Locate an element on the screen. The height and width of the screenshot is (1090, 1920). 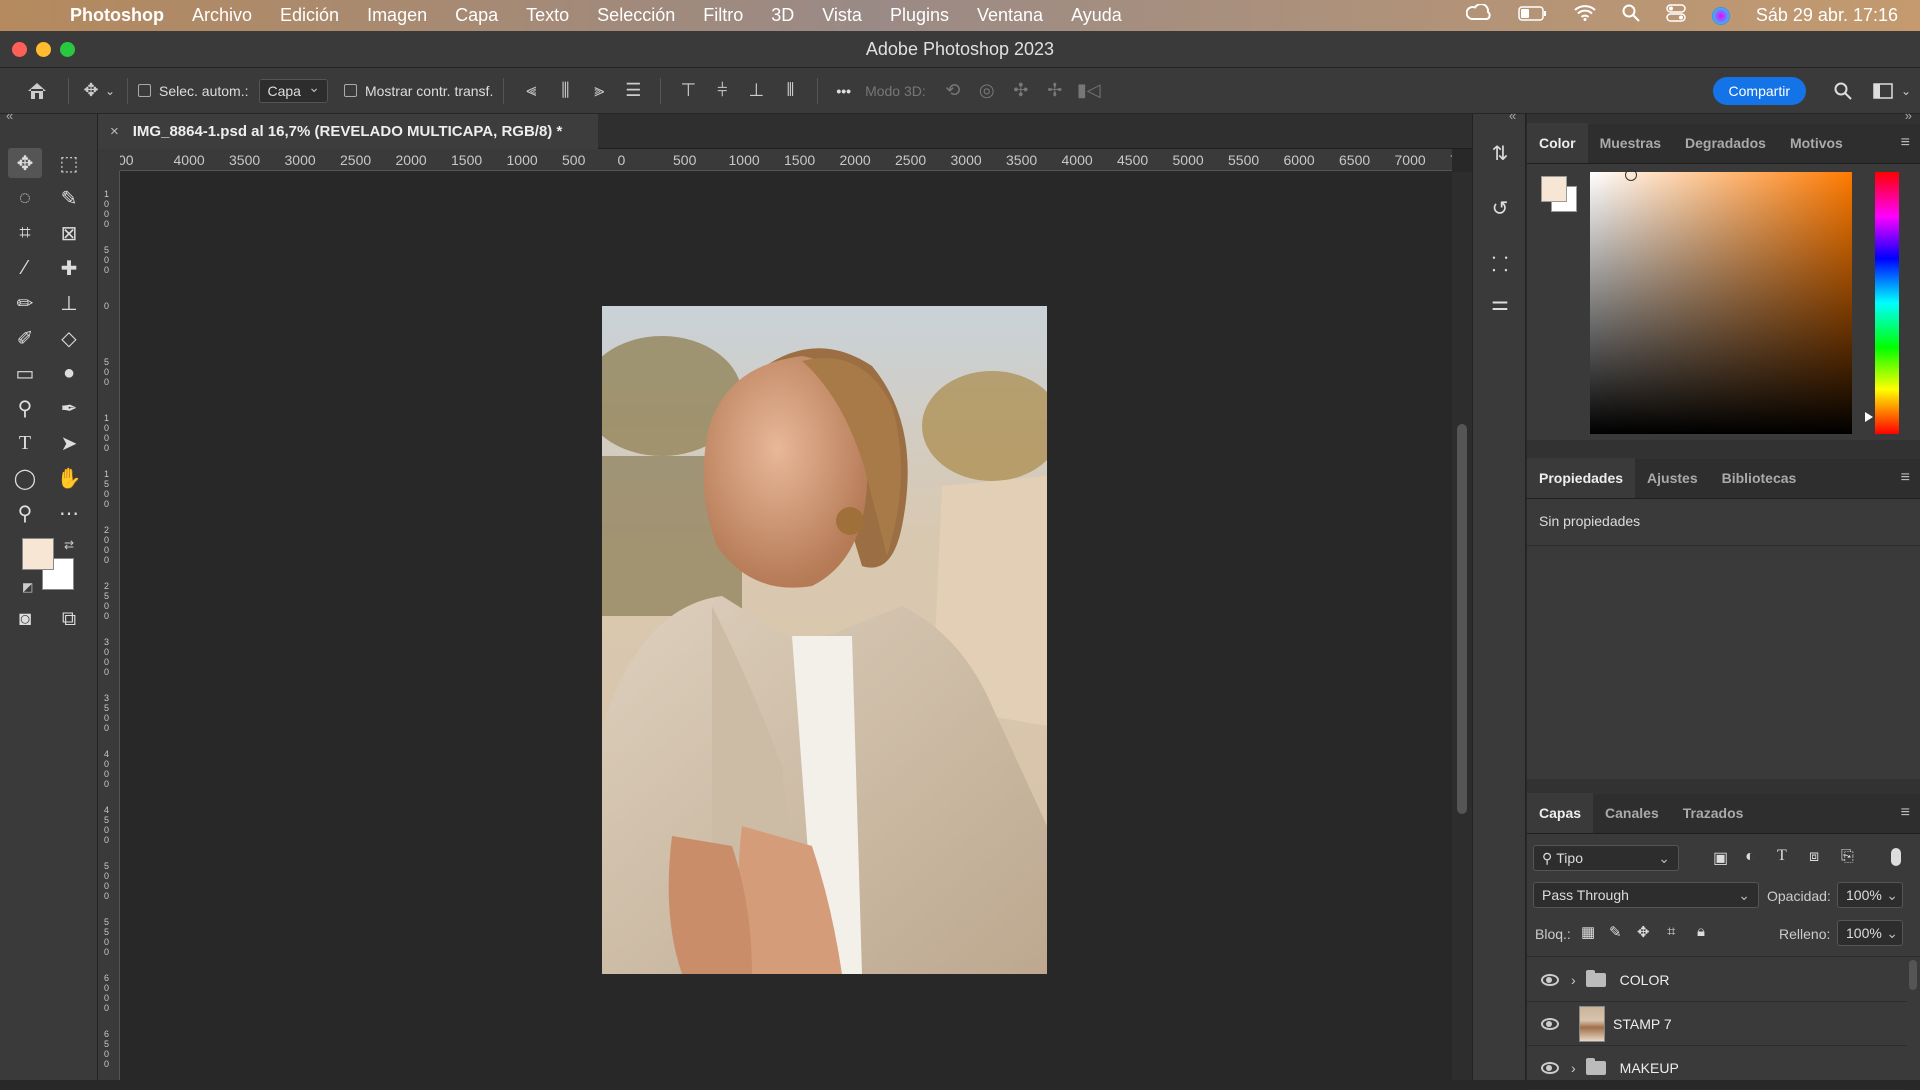
tab-trazados: Trazados is located at coordinates (1713, 813).